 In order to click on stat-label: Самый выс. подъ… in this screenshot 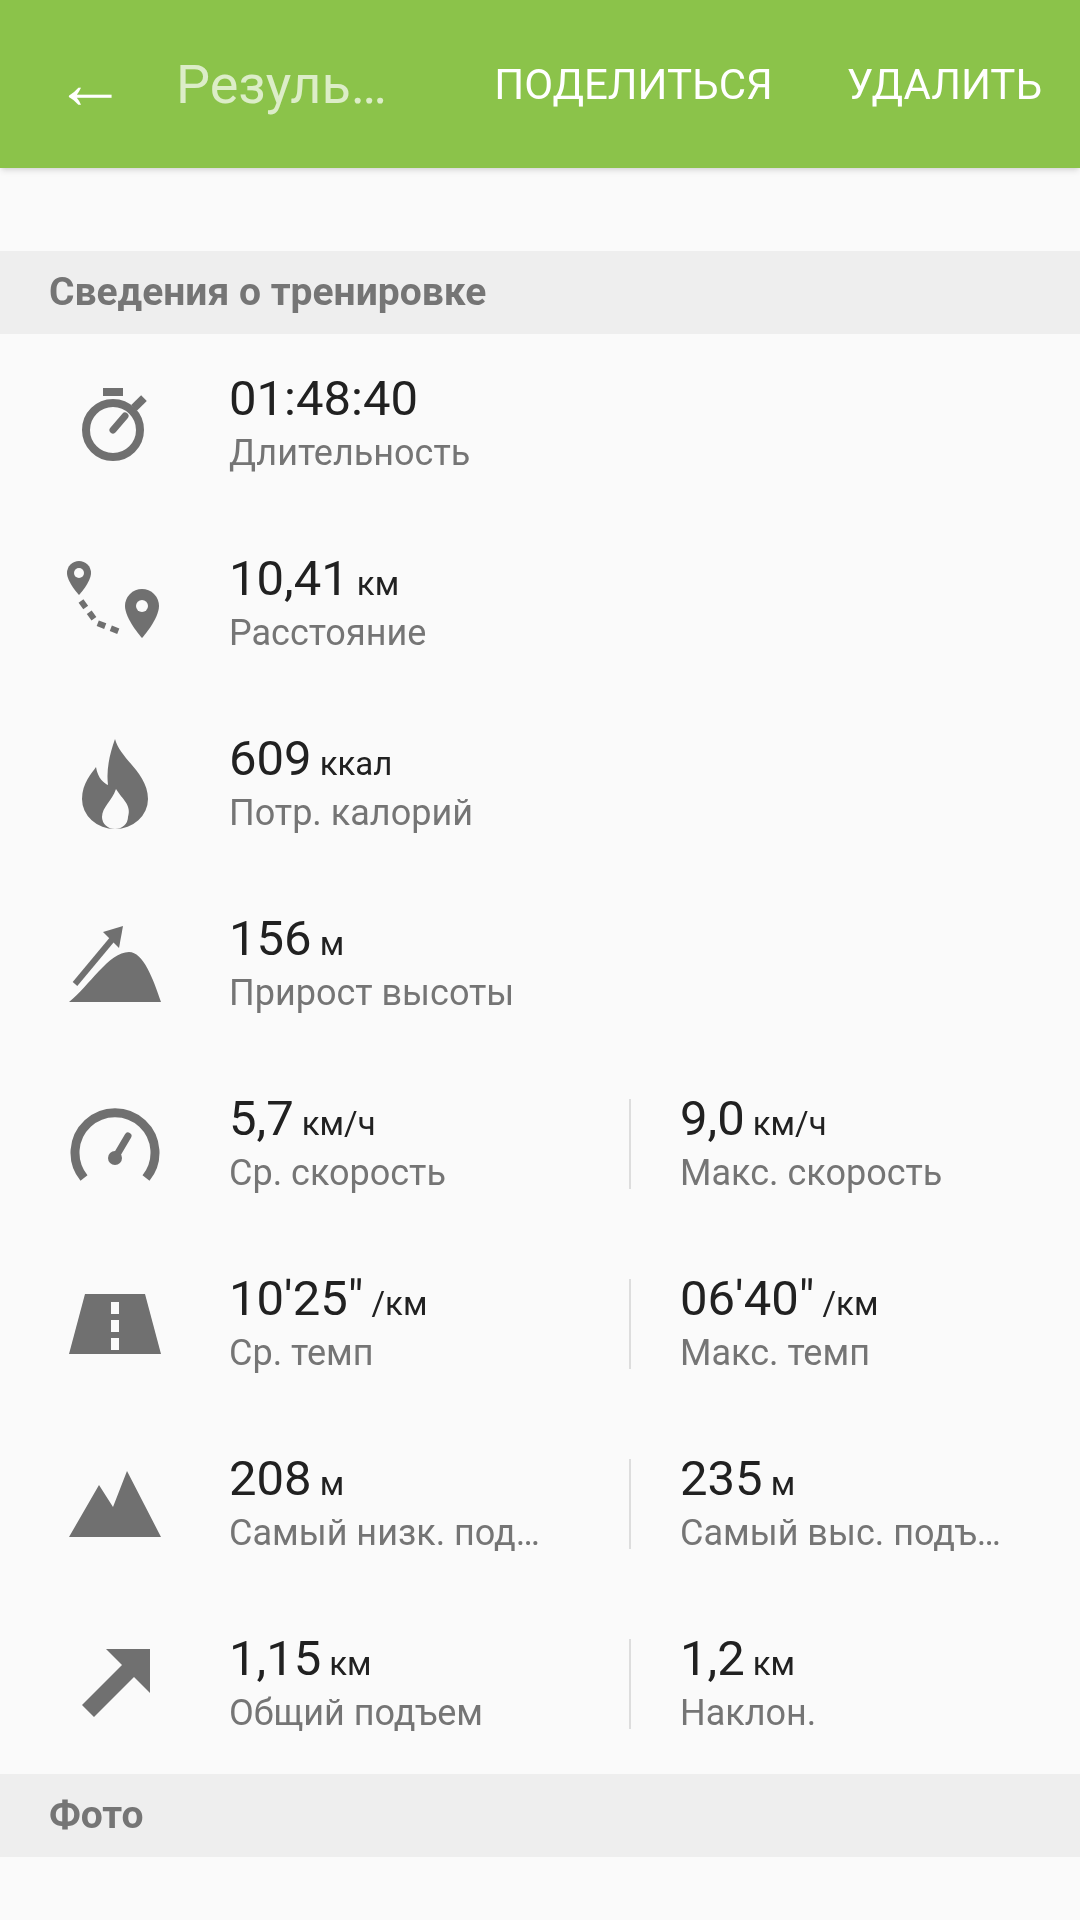, I will do `click(840, 1534)`.